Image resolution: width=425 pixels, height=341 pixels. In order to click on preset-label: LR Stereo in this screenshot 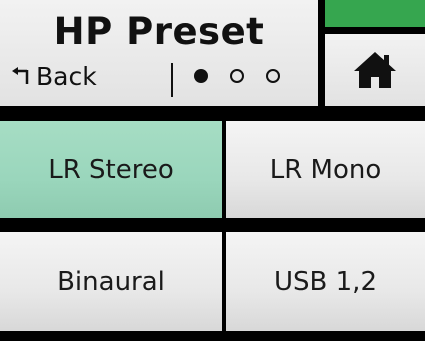, I will do `click(111, 169)`.